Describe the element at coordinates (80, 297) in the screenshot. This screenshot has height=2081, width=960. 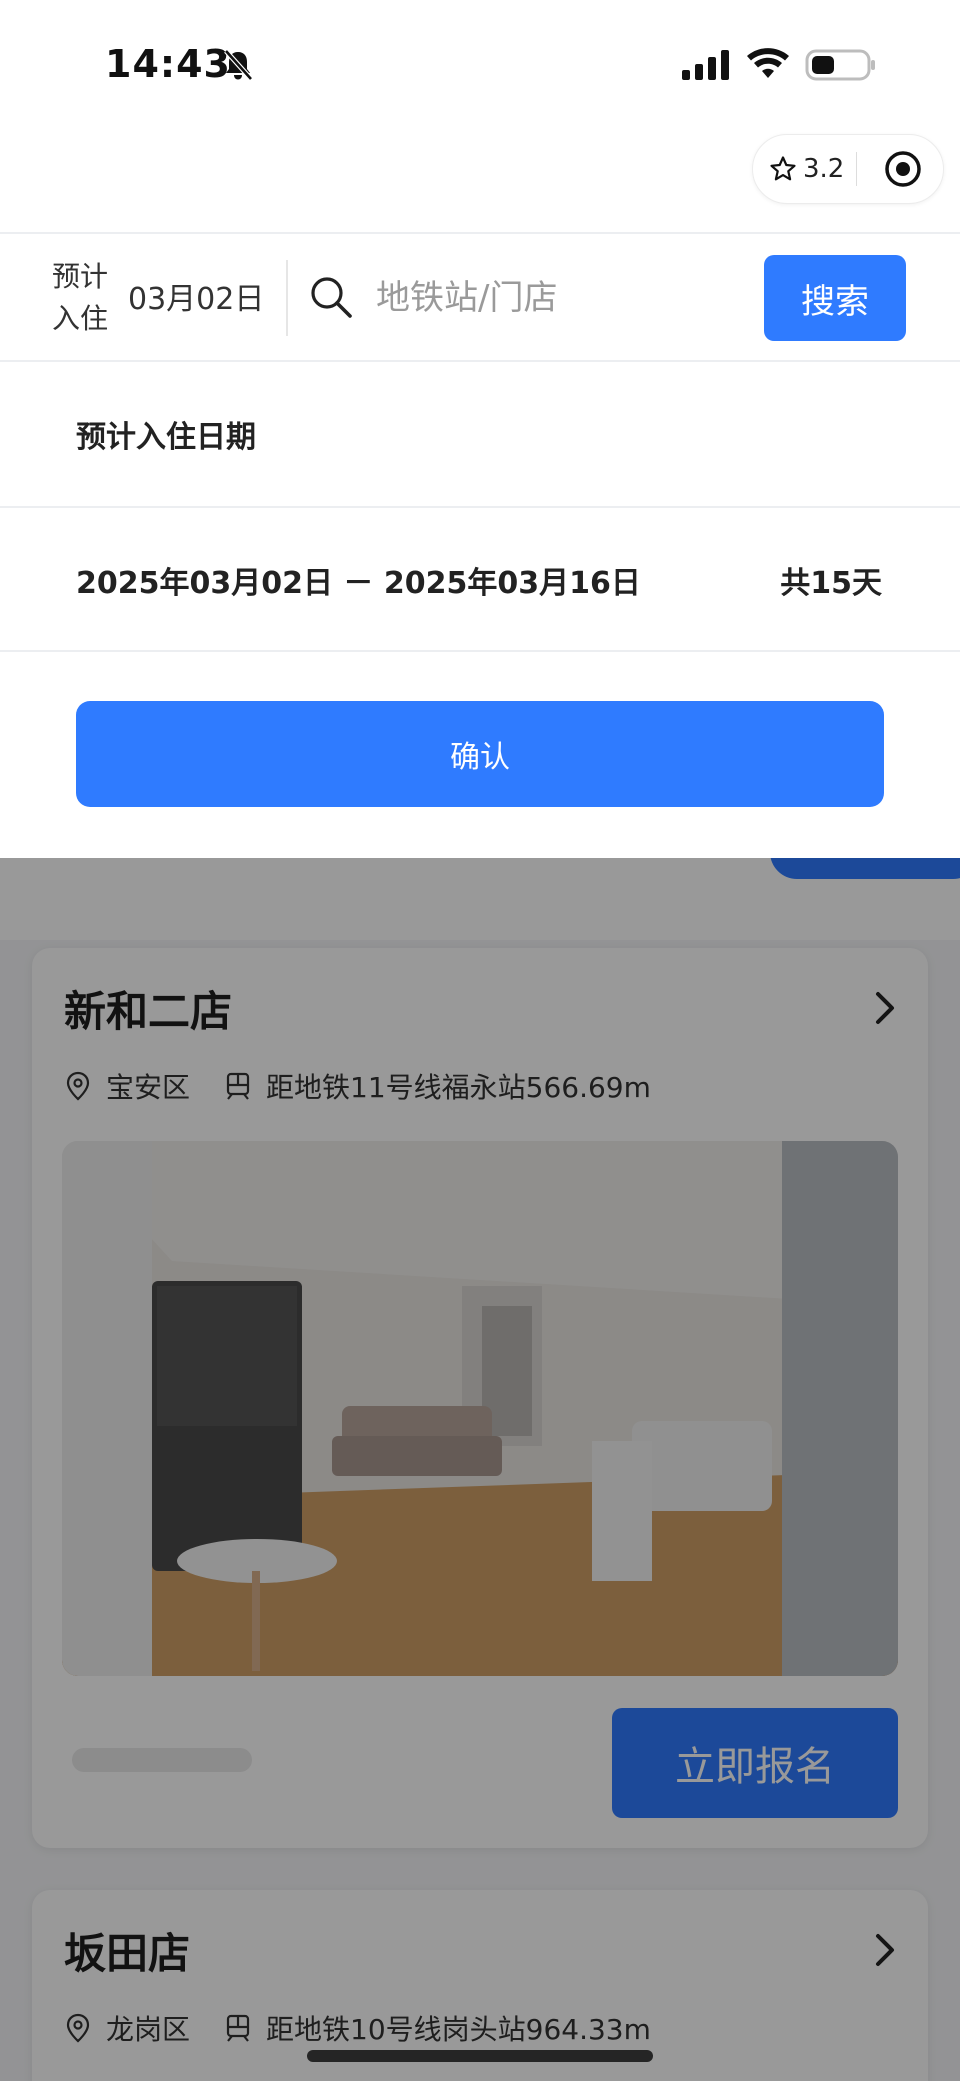
I see `checkin-label: 预计入住` at that location.